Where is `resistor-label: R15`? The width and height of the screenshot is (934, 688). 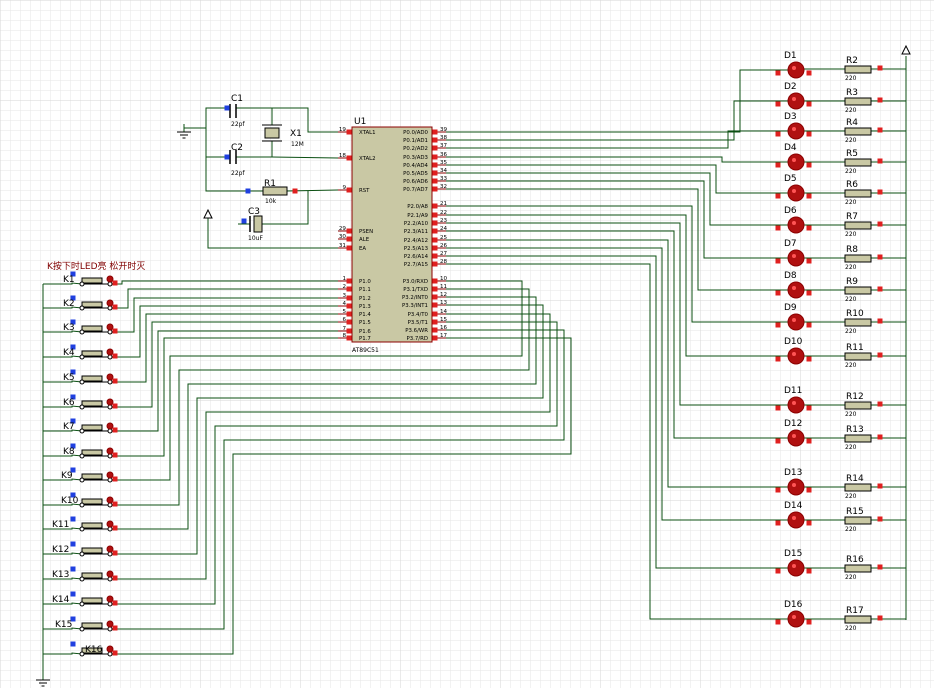
resistor-label: R15 is located at coordinates (855, 512).